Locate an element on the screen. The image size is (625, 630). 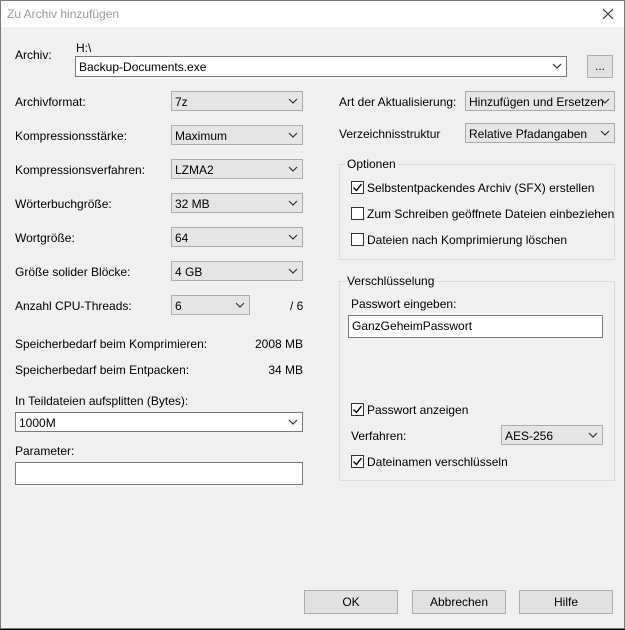
cancel-button: Abbrechen is located at coordinates (459, 602).